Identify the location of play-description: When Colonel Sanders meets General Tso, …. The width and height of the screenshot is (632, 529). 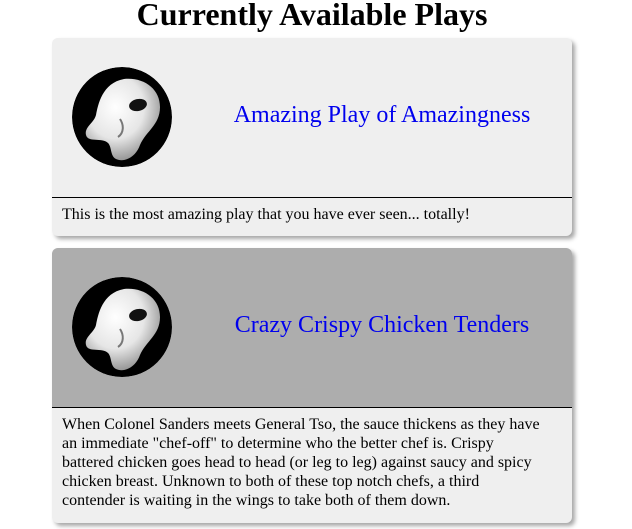
(301, 462).